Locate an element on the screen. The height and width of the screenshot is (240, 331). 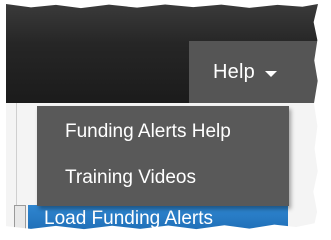
menu-item-training-videos: Training Videos is located at coordinates (163, 178).